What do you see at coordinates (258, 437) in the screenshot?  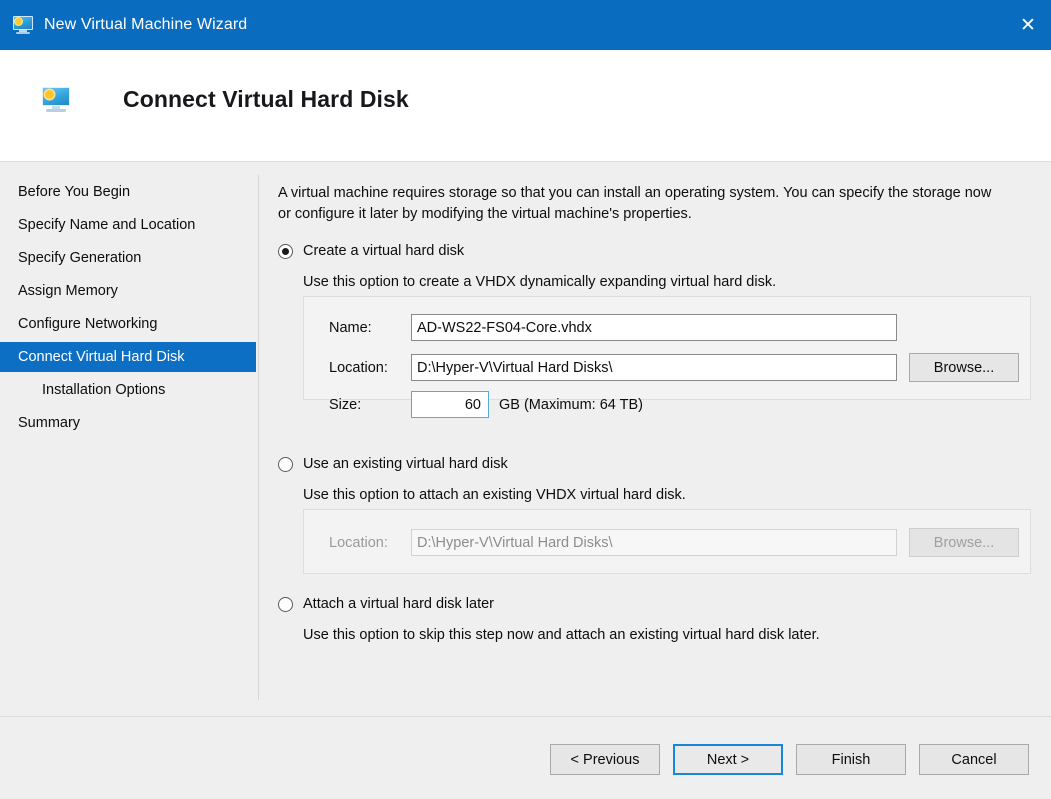 I see `sidebar-content-divider` at bounding box center [258, 437].